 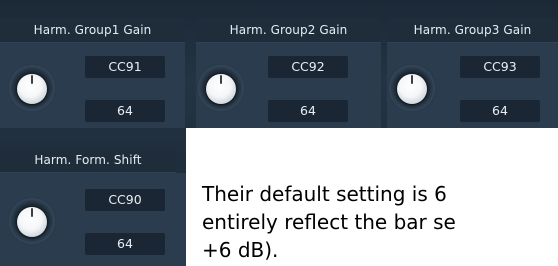 What do you see at coordinates (125, 67) in the screenshot?
I see `cc-assignment-box: CC91` at bounding box center [125, 67].